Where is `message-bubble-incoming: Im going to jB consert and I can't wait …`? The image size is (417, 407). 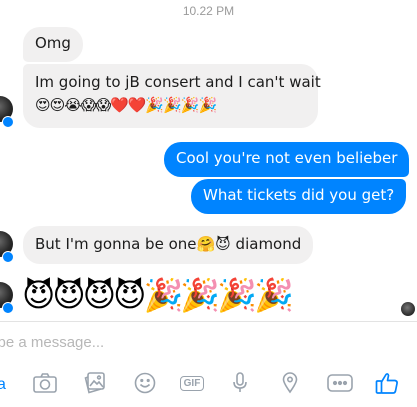 message-bubble-incoming: Im going to jB consert and I can't wait … is located at coordinates (172, 96).